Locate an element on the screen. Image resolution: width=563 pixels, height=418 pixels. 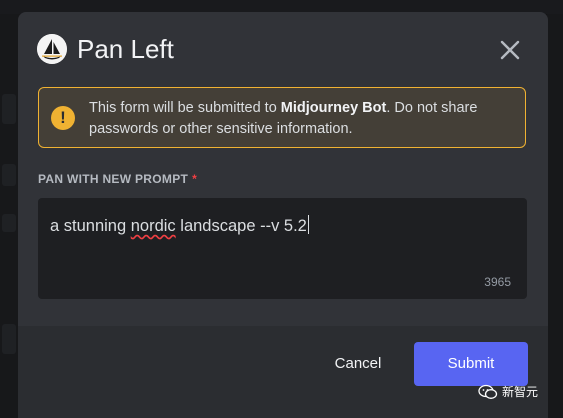
watermark: 新智元 is located at coordinates (508, 392).